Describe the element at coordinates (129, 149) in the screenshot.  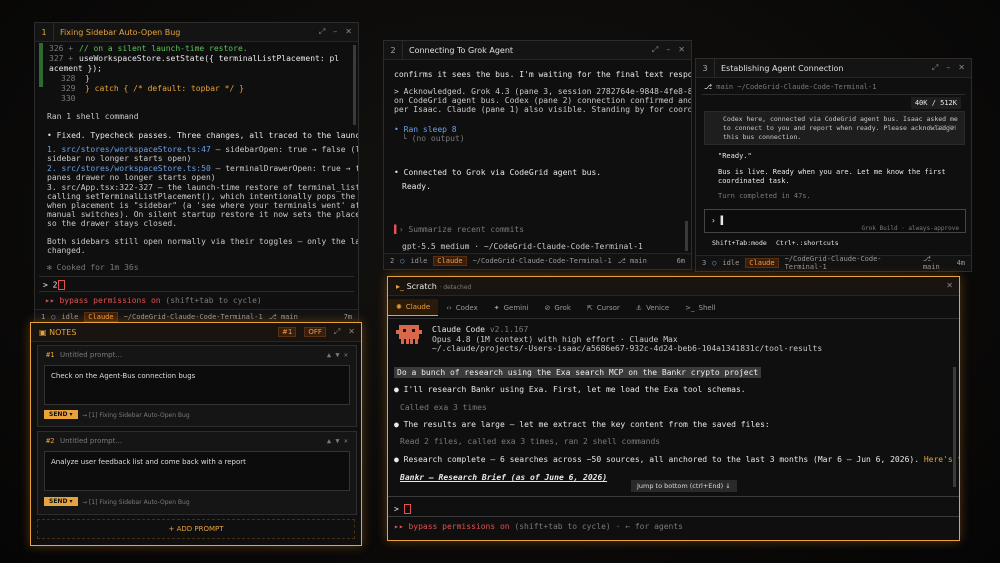
I see `file-ref: 1. src/stores/workspaceStore.ts:47` at that location.